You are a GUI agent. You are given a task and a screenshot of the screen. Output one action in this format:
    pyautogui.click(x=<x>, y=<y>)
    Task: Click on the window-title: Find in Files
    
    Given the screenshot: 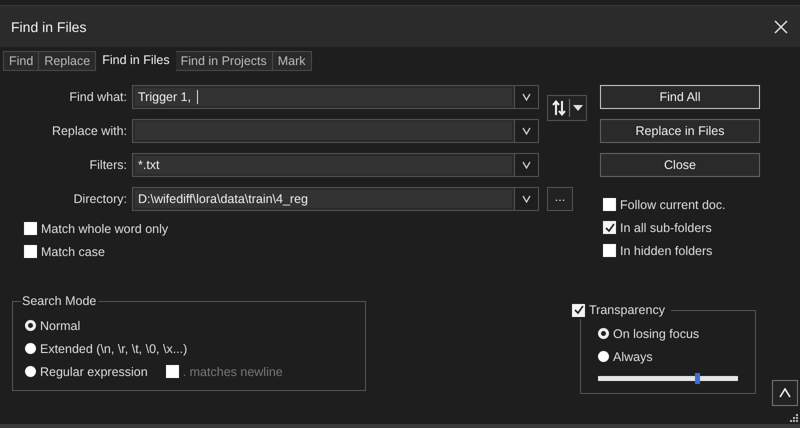 What is the action you would take?
    pyautogui.click(x=48, y=26)
    